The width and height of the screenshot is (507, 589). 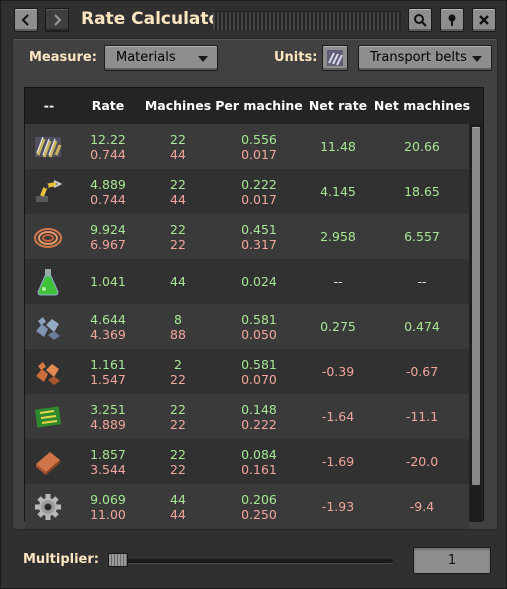 I want to click on table-row: 1.041 44 0.024 -- --, so click(x=247, y=281).